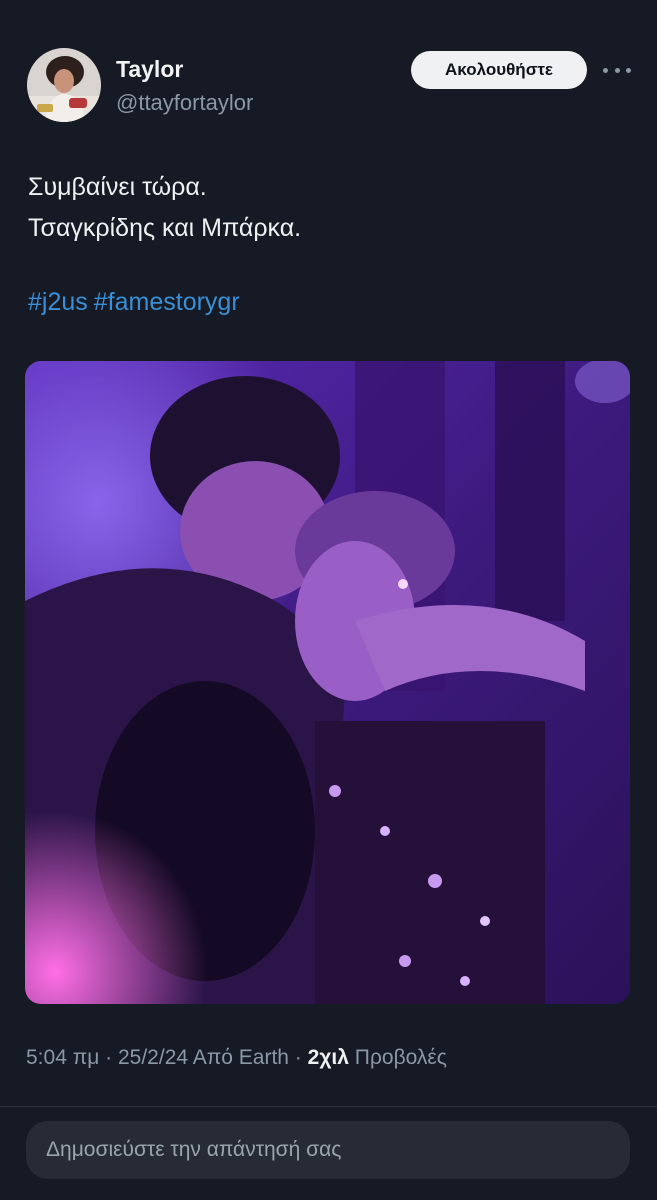 This screenshot has width=657, height=1200. Describe the element at coordinates (499, 70) in the screenshot. I see `follow-button: Ακολουθήστε` at that location.